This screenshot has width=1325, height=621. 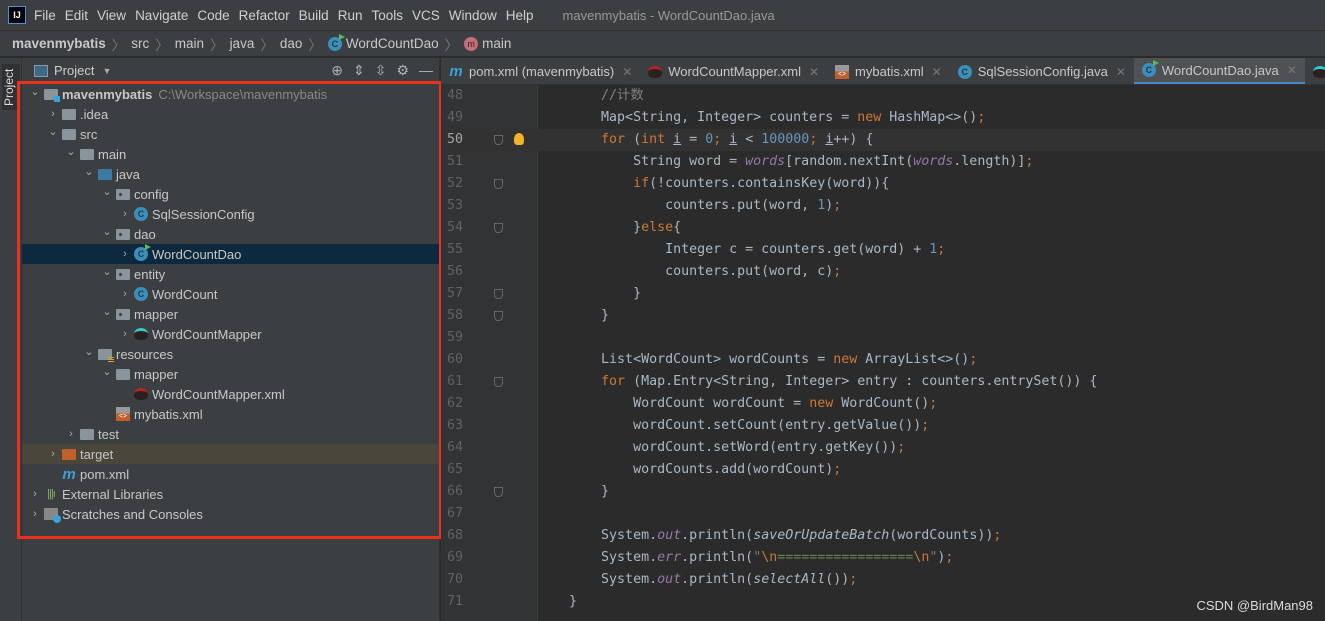 What do you see at coordinates (140, 43) in the screenshot?
I see `breadcrumb-item: src` at bounding box center [140, 43].